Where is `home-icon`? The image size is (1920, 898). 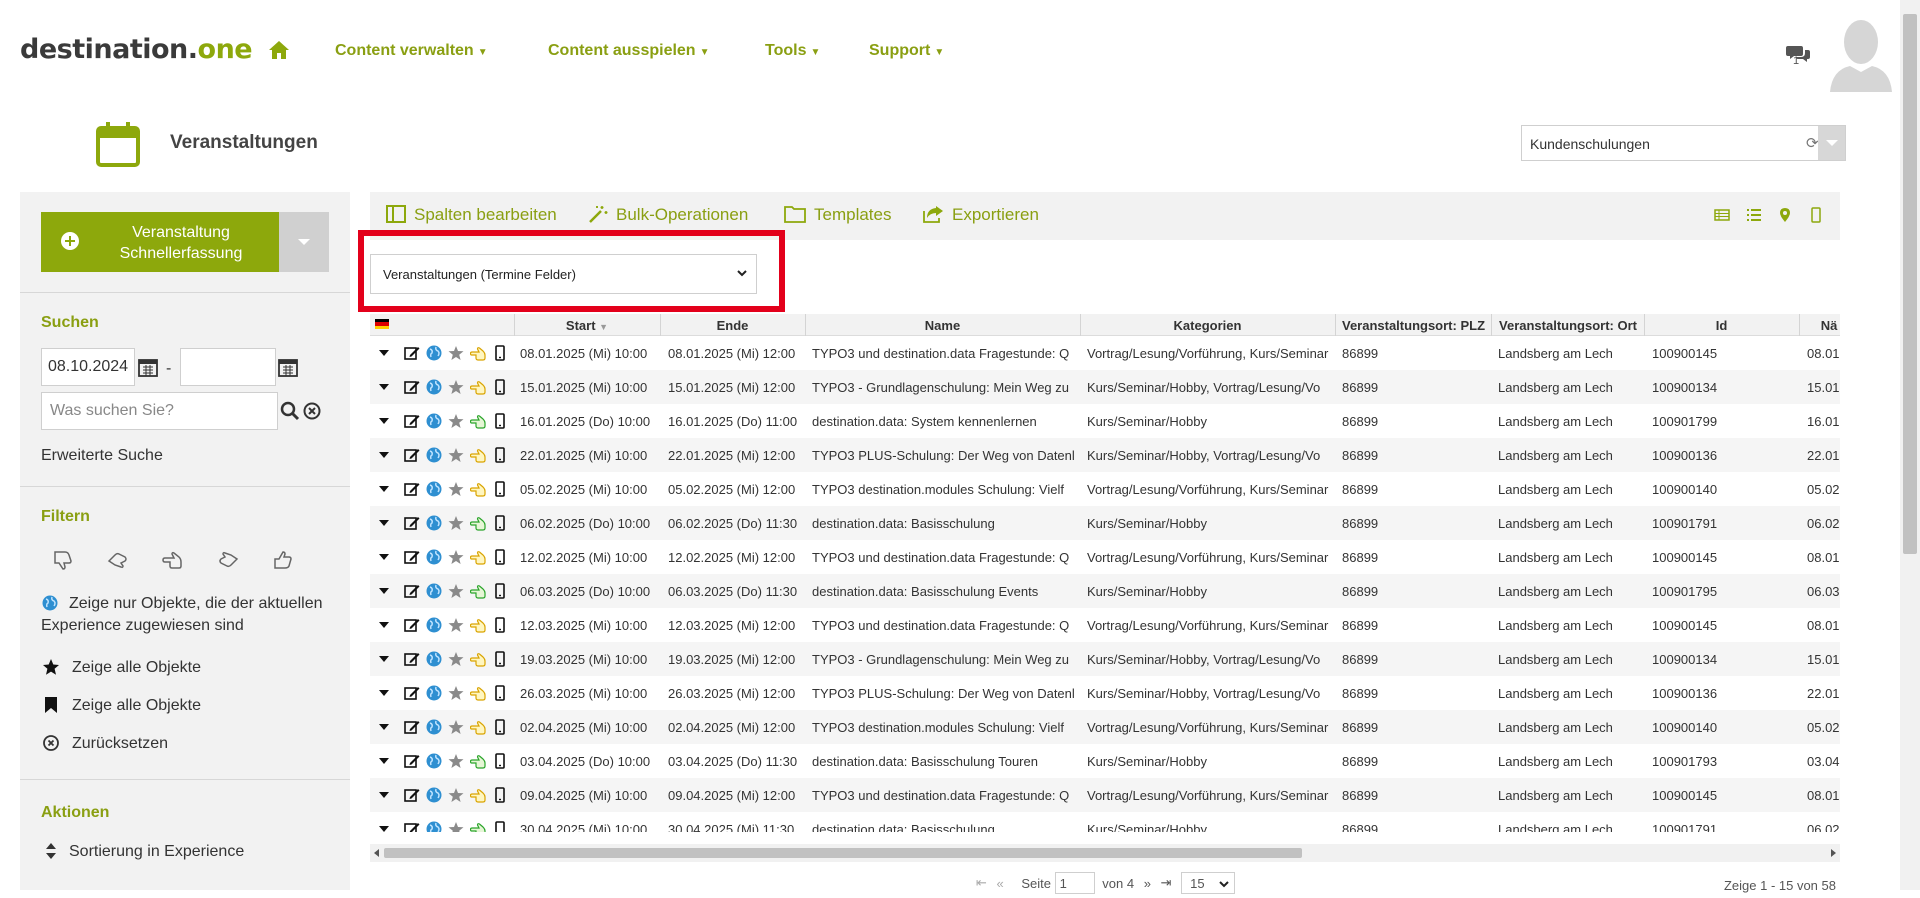
home-icon is located at coordinates (279, 50).